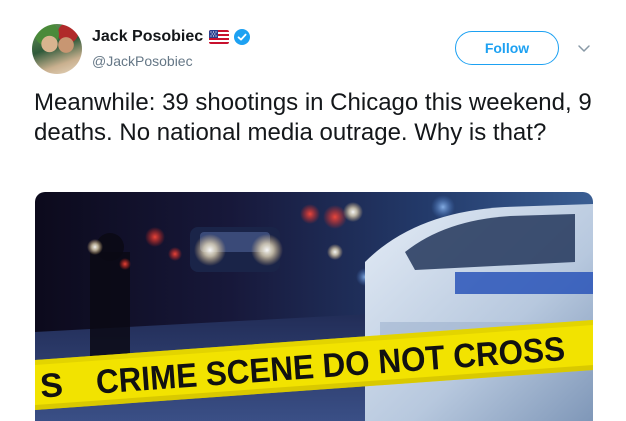 This screenshot has width=626, height=421. I want to click on name-row: Jack Posobiec, so click(171, 37).